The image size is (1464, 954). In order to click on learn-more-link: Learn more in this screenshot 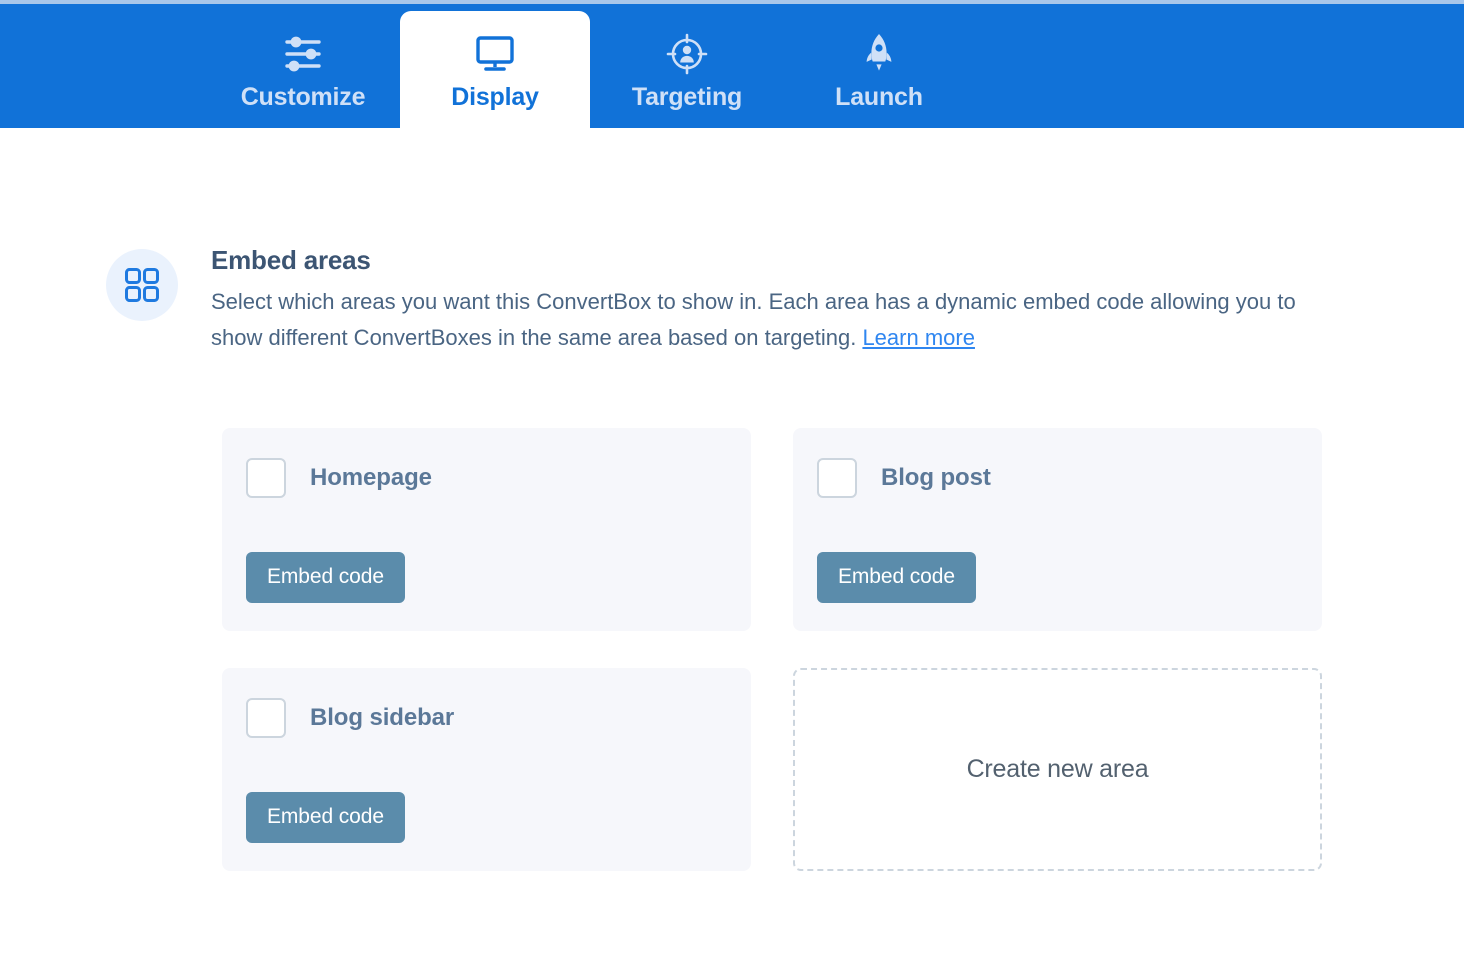, I will do `click(918, 337)`.